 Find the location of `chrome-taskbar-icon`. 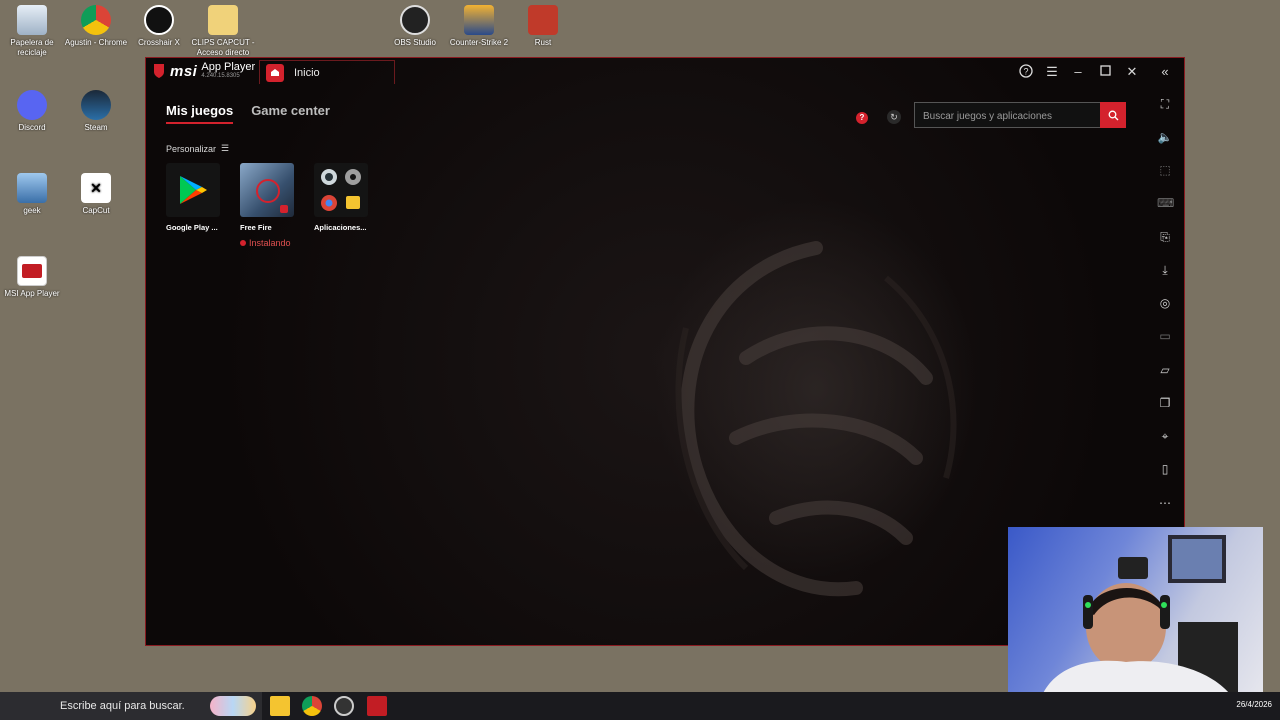

chrome-taskbar-icon is located at coordinates (312, 706).